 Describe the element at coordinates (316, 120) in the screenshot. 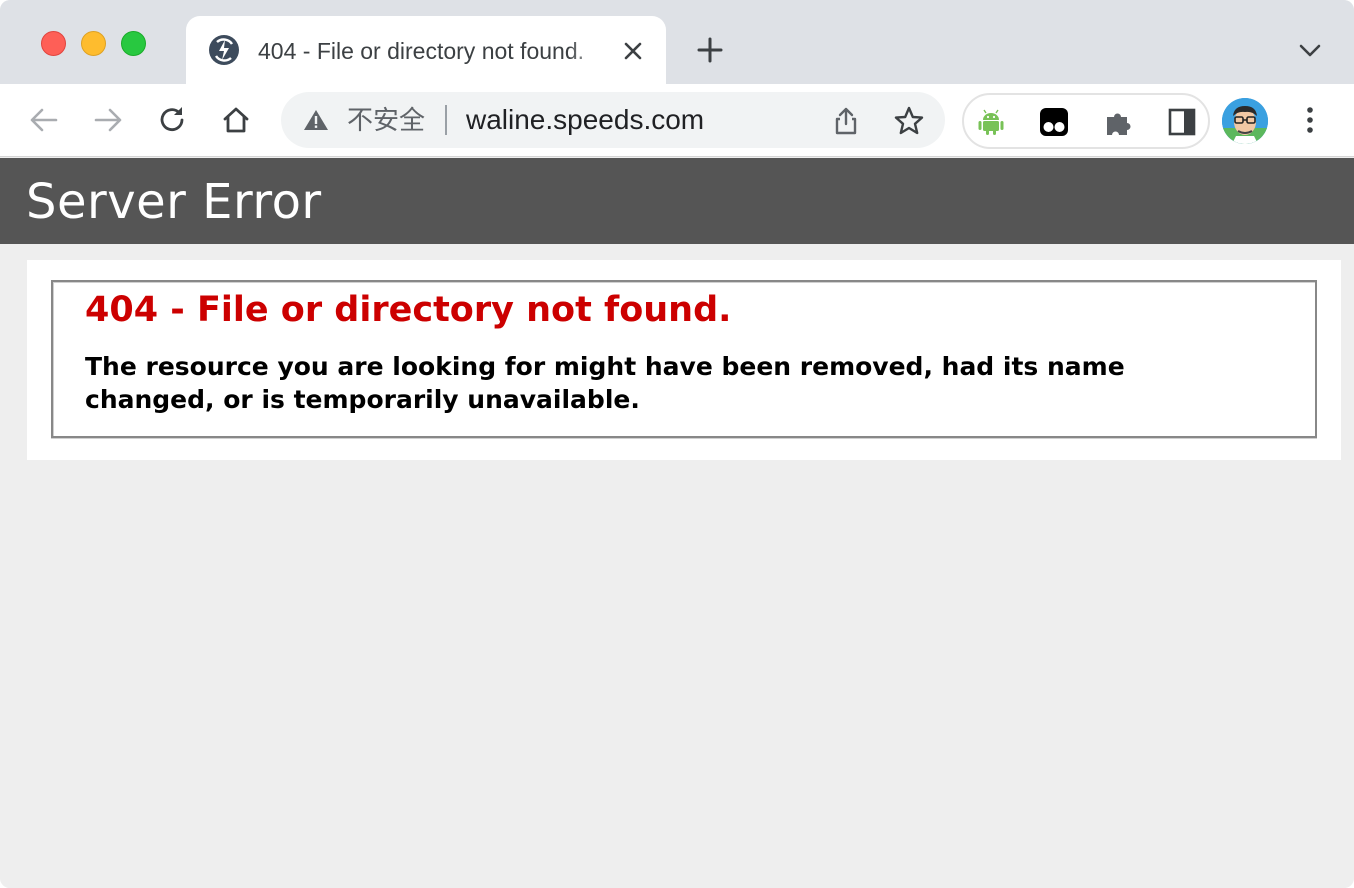

I see `warning-icon` at that location.